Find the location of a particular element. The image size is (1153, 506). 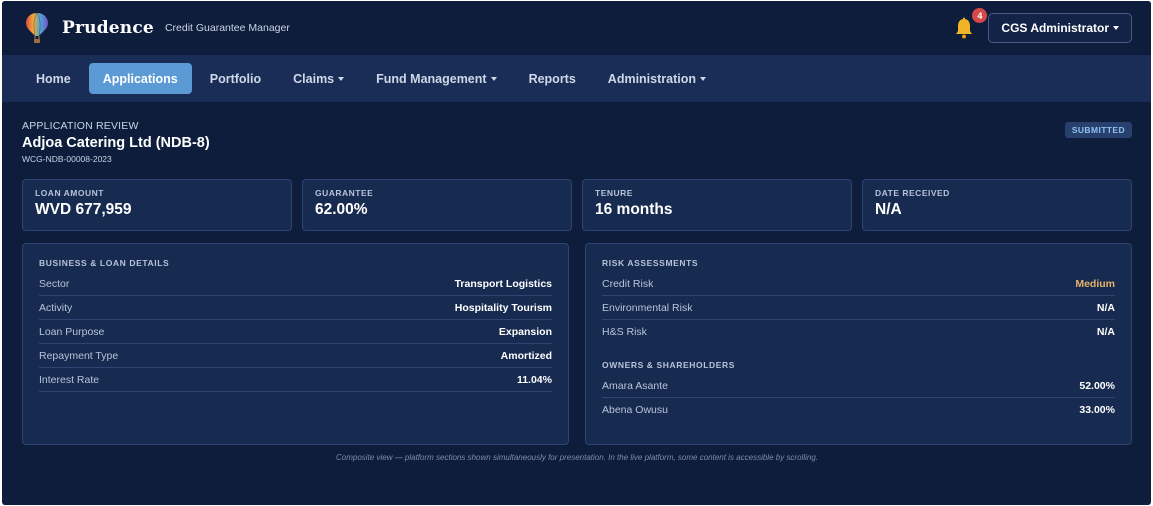

row-label: Sector is located at coordinates (54, 283).